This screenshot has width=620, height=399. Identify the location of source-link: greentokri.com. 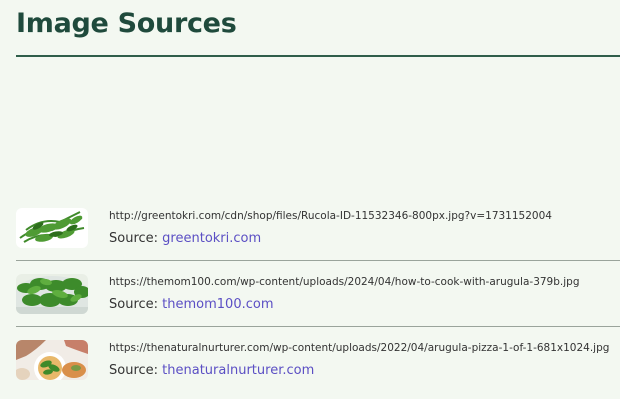
(211, 238).